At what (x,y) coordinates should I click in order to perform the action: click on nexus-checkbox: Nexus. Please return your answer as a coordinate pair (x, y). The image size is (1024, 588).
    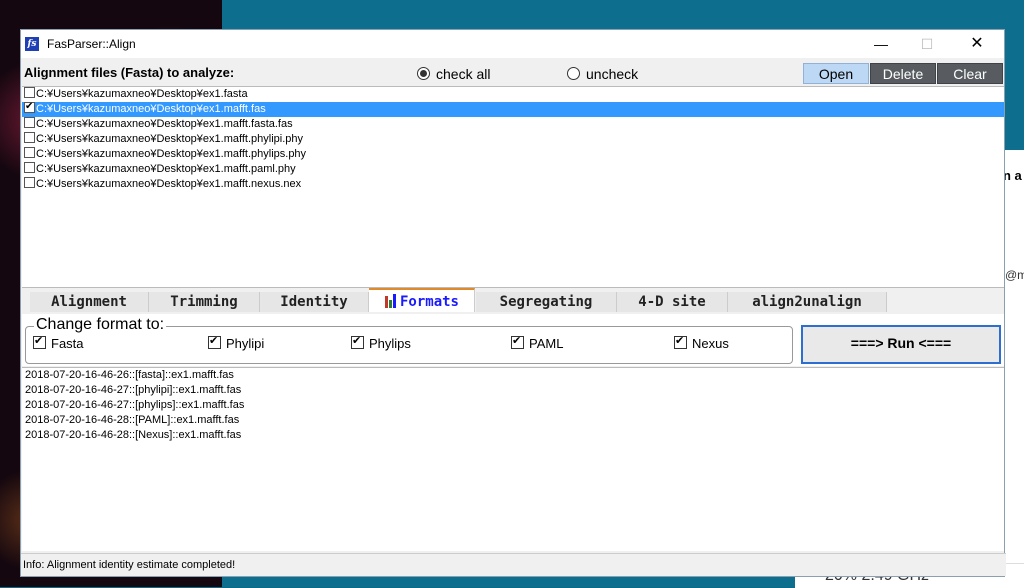
    Looking at the image, I should click on (701, 342).